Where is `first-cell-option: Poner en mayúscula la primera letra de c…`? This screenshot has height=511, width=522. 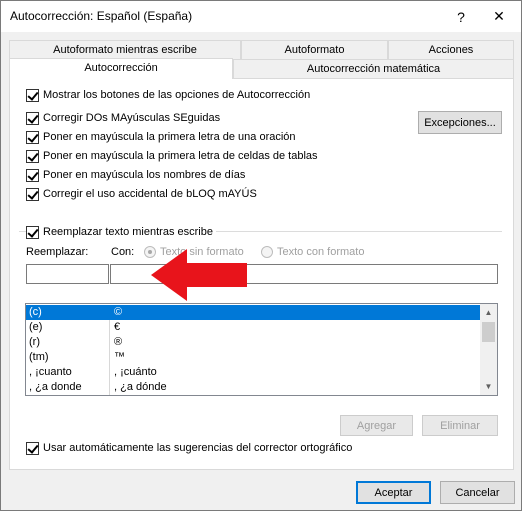 first-cell-option: Poner en mayúscula la primera letra de c… is located at coordinates (172, 156).